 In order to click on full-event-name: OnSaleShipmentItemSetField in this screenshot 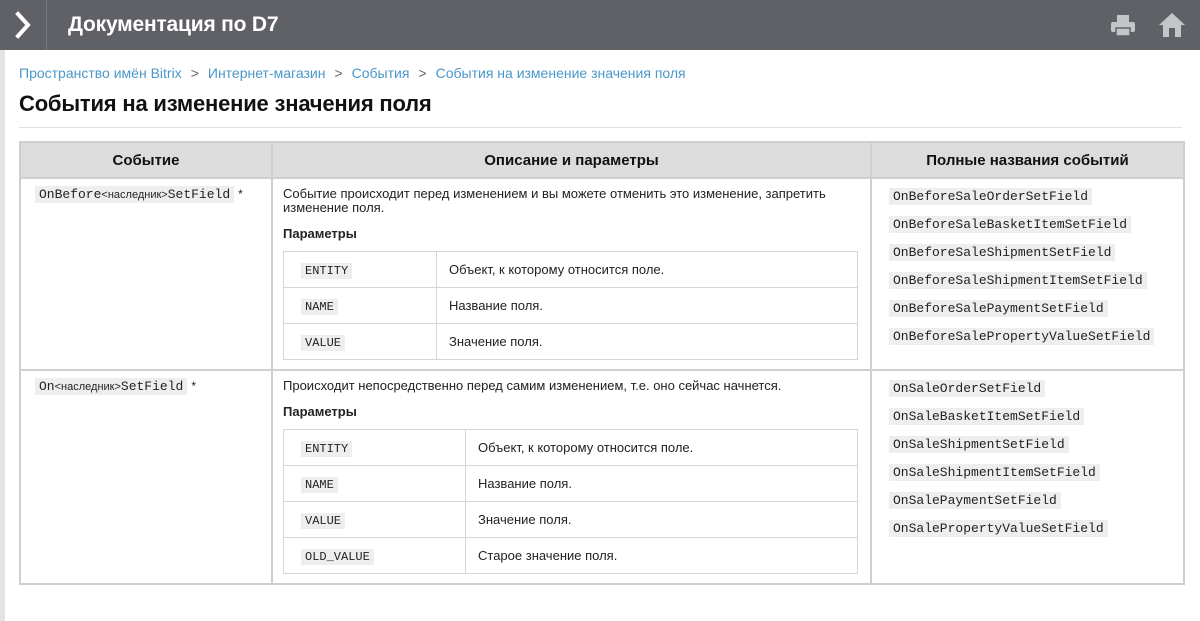, I will do `click(994, 472)`.